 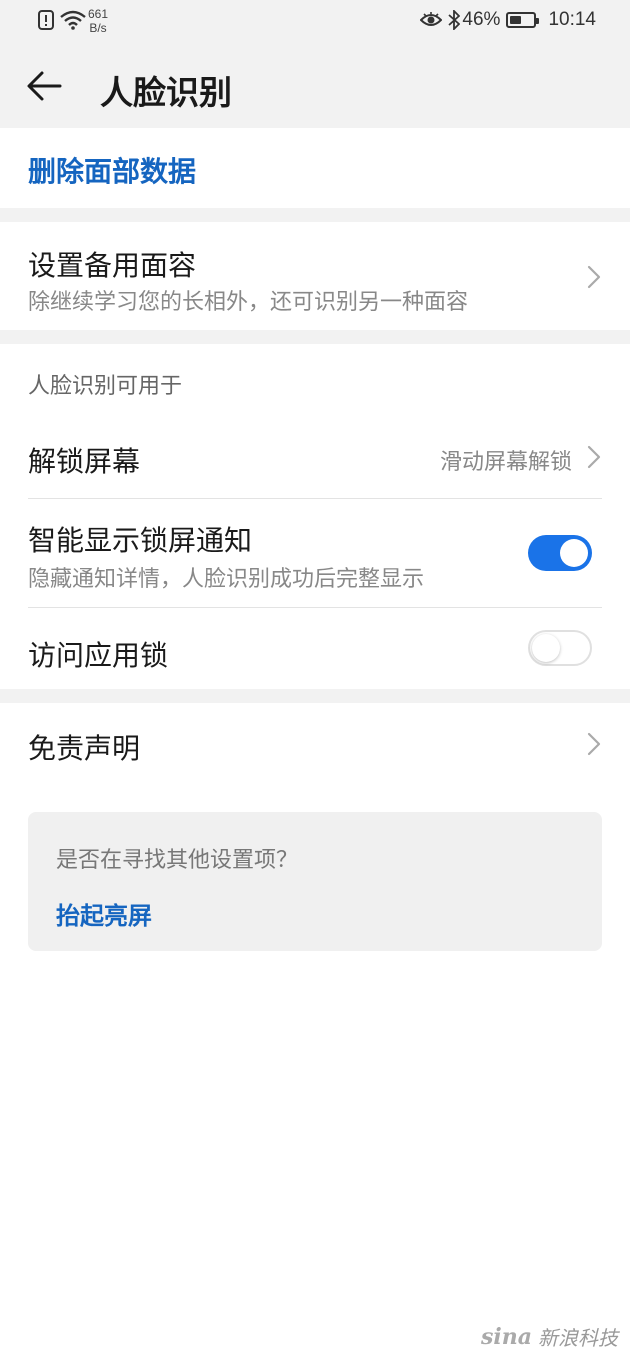 What do you see at coordinates (315, 22) in the screenshot?
I see `status-bar: 661 B/s 46% 10:14` at bounding box center [315, 22].